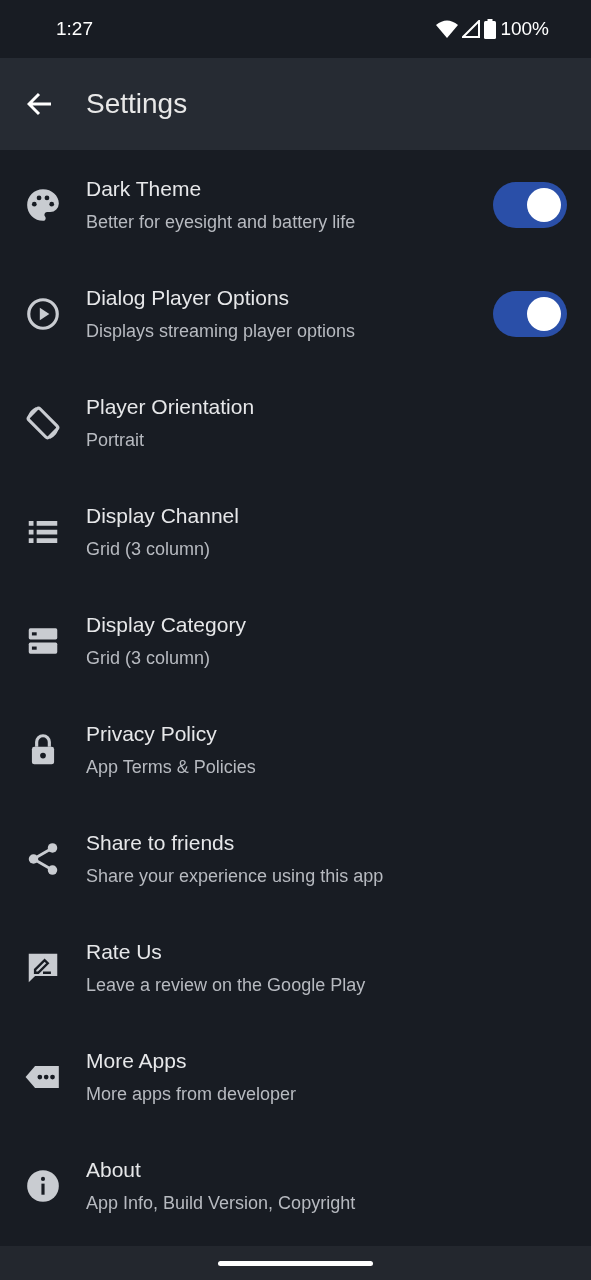 This screenshot has width=591, height=1280. I want to click on settings-item: Display Channel Grid (3 column), so click(295, 531).